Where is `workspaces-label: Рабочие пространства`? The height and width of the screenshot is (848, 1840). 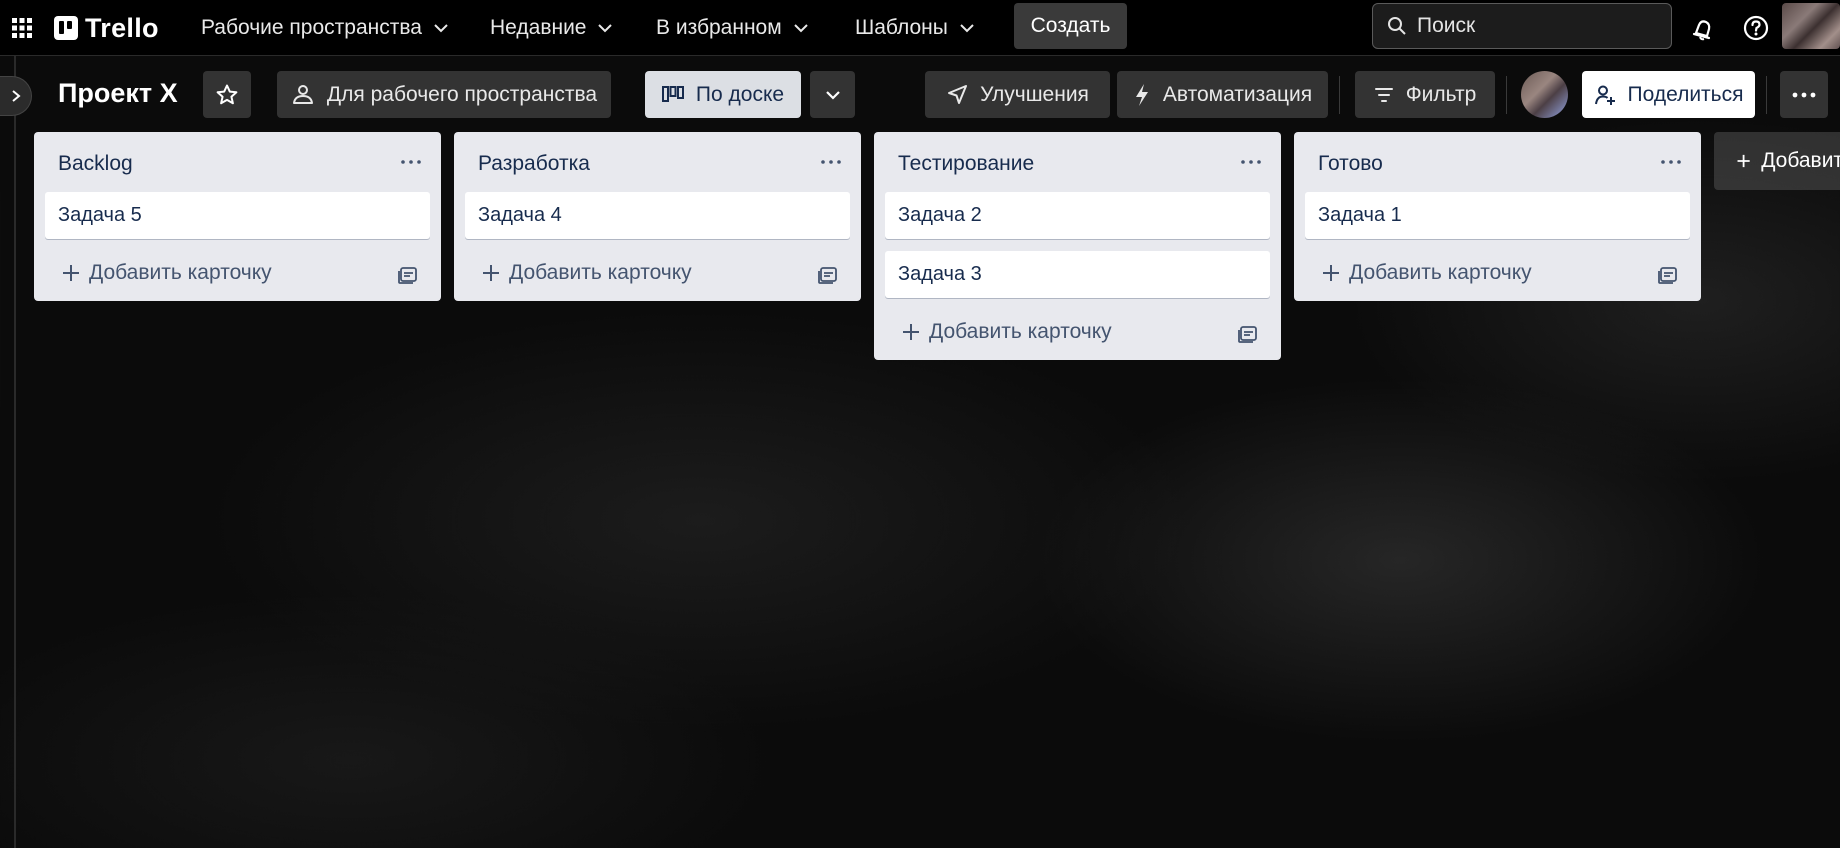 workspaces-label: Рабочие пространства is located at coordinates (311, 27).